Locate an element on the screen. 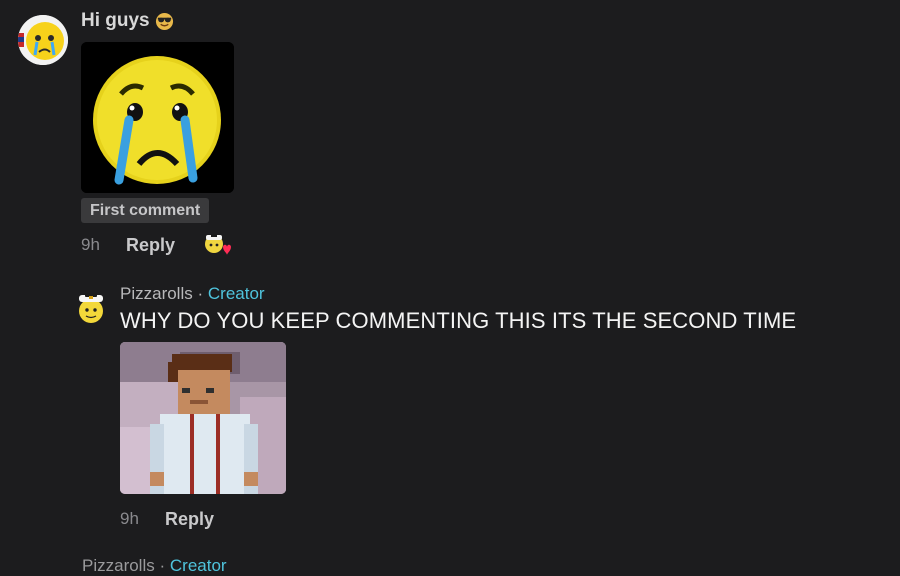 This screenshot has width=900, height=576. first-comment-badge: First comment is located at coordinates (145, 210).